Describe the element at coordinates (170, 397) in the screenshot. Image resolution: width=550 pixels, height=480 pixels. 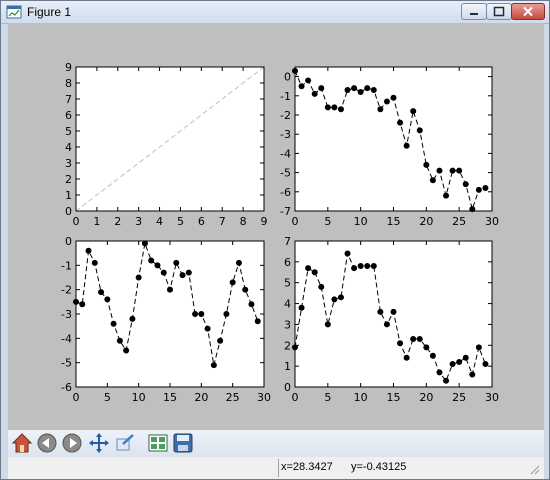
I see `x-tick-label: 15` at that location.